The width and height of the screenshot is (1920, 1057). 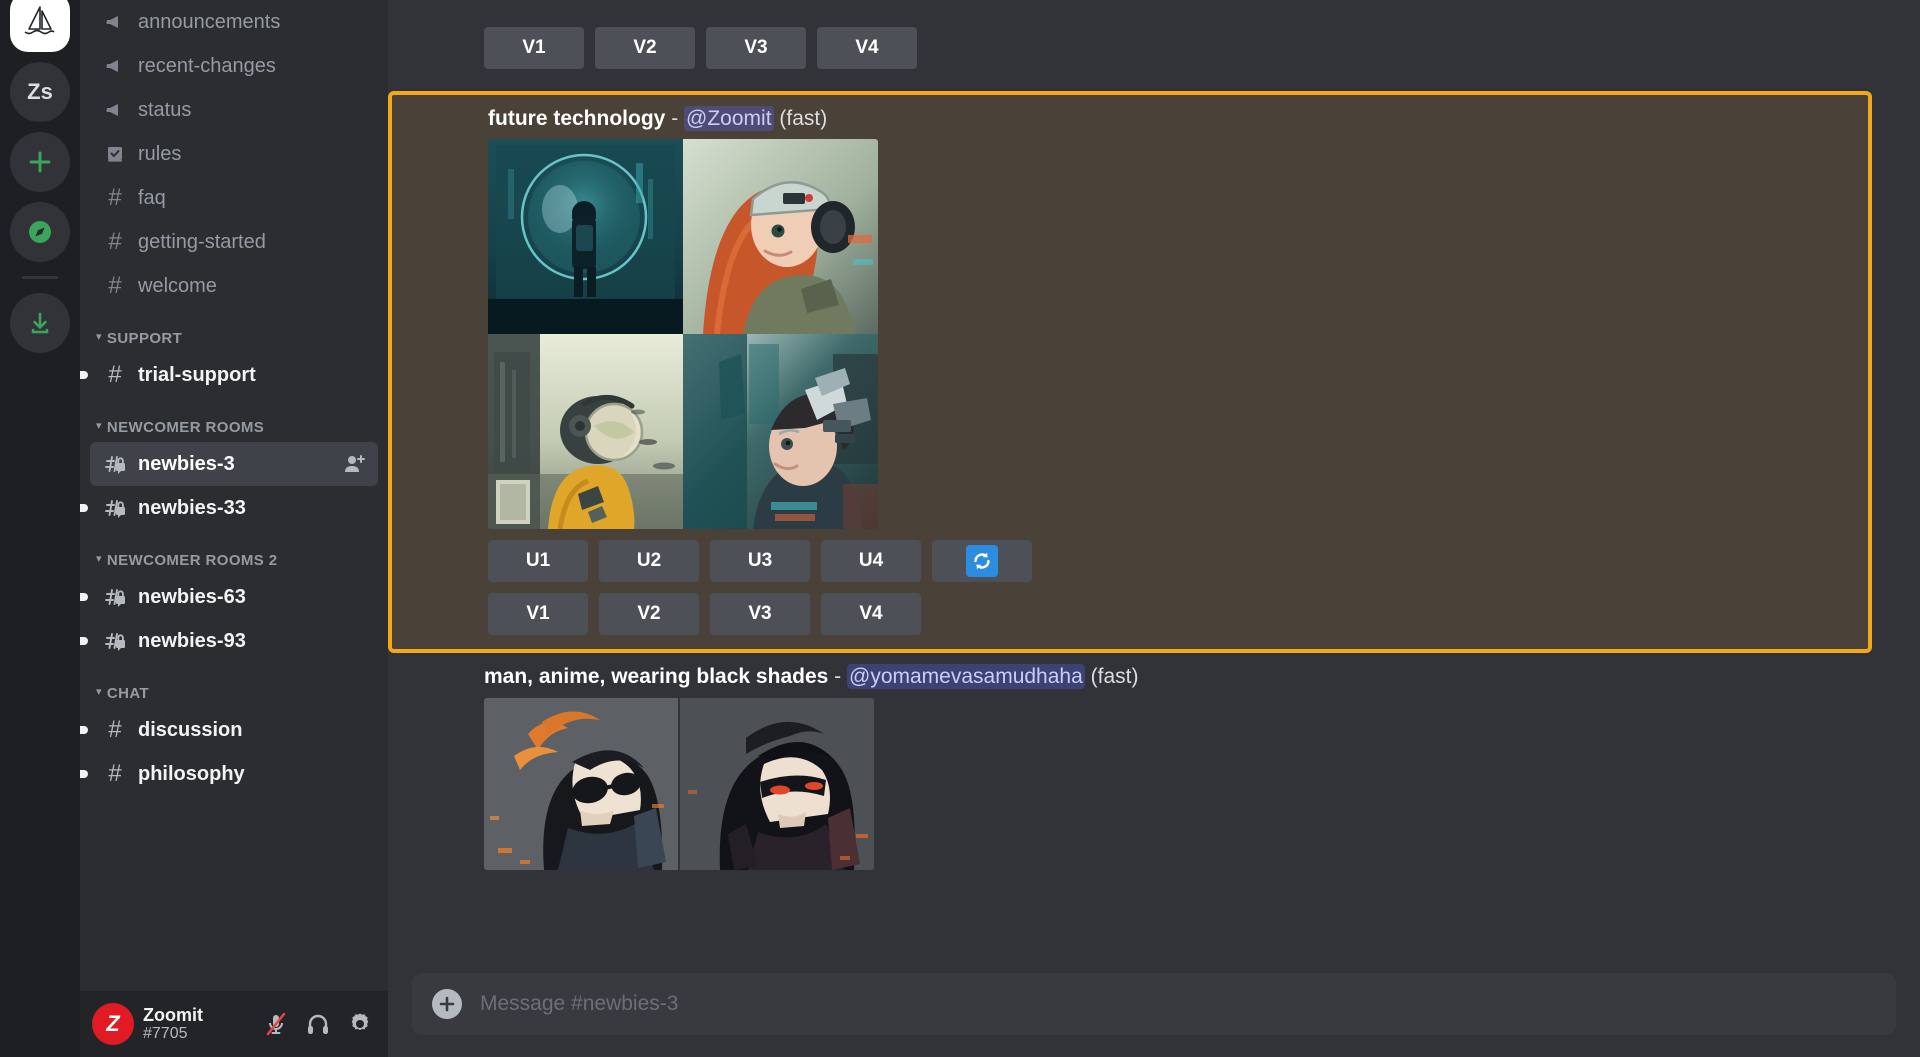 What do you see at coordinates (318, 1024) in the screenshot?
I see `deafen-headphones-icon` at bounding box center [318, 1024].